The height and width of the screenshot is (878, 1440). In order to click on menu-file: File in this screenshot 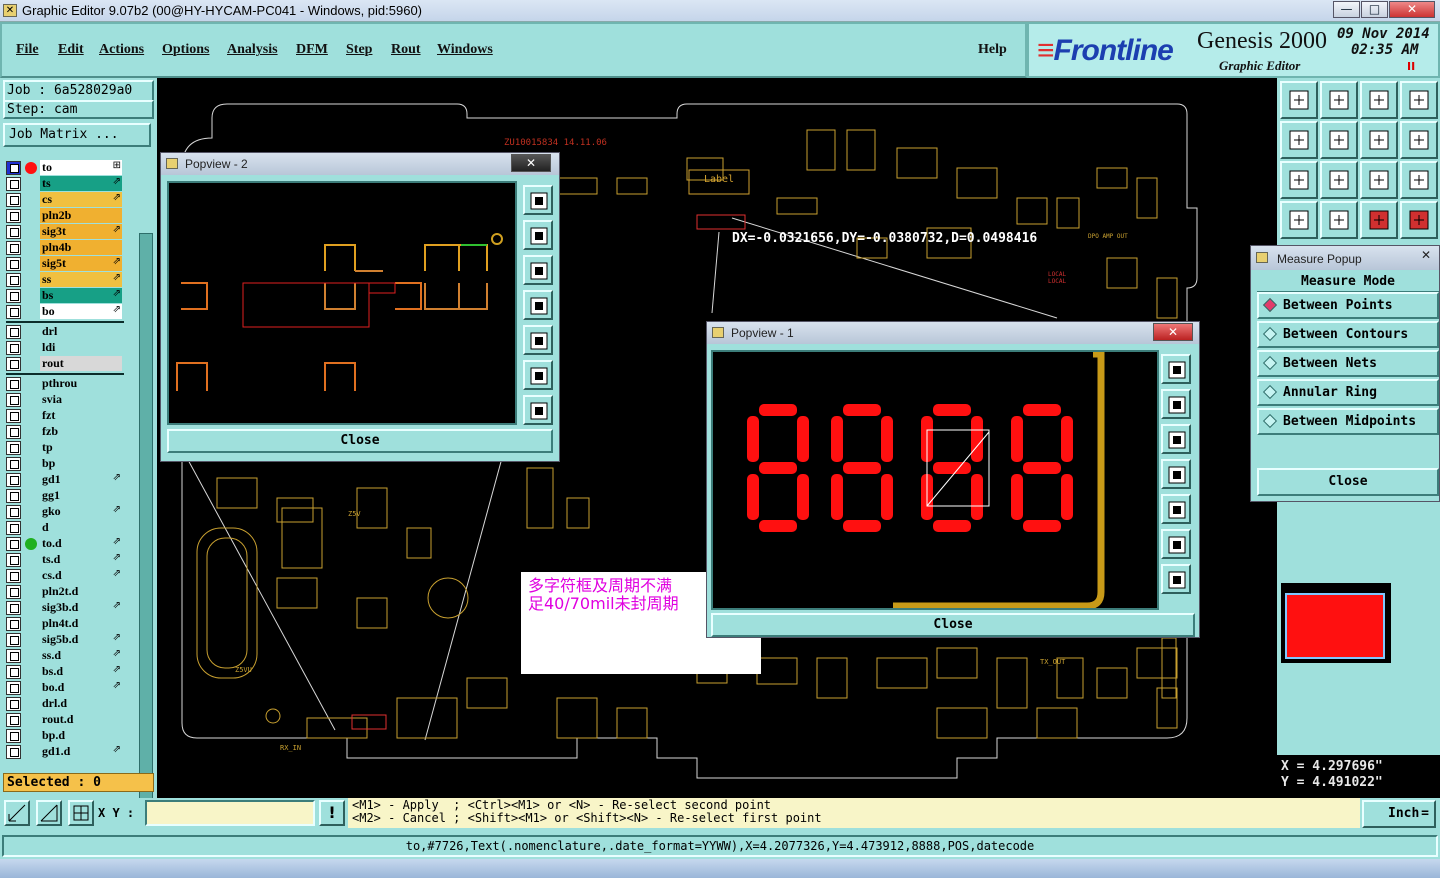, I will do `click(27, 50)`.